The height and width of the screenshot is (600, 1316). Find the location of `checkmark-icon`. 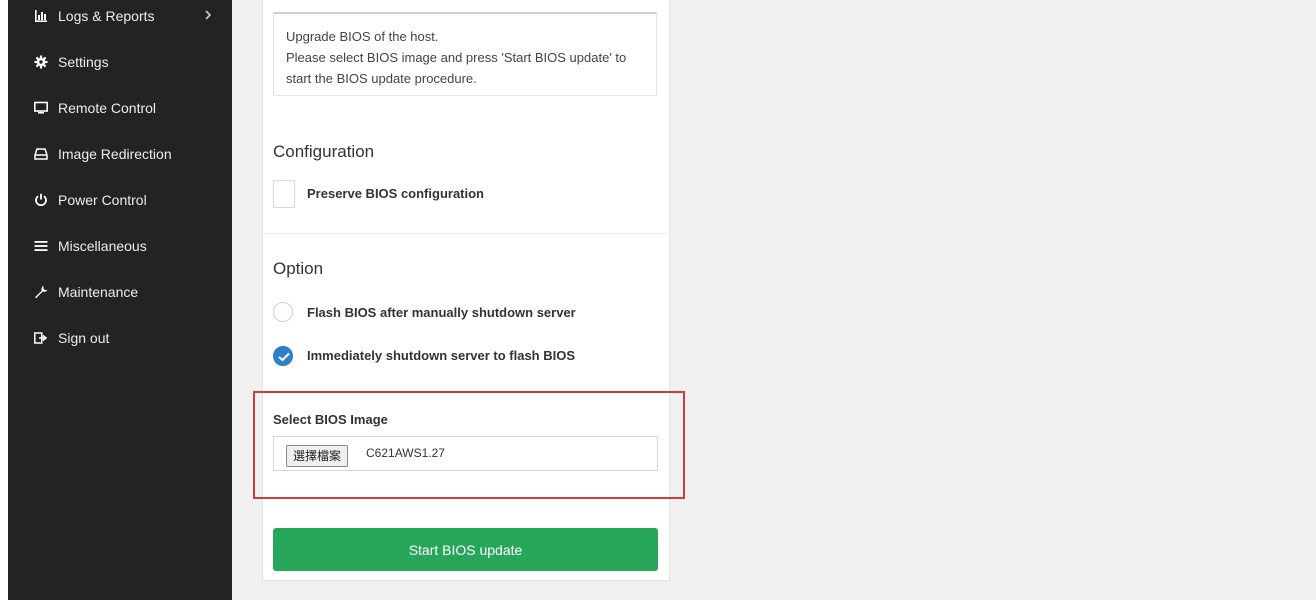

checkmark-icon is located at coordinates (284, 357).